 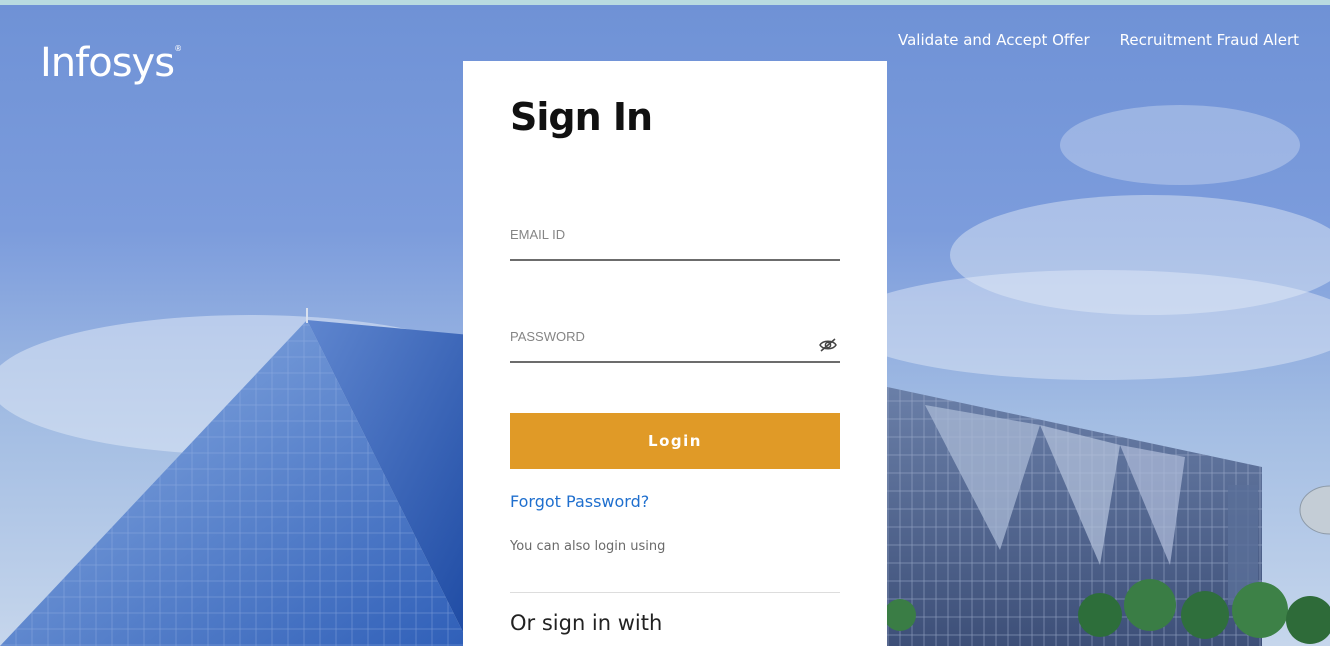 What do you see at coordinates (581, 117) in the screenshot?
I see `page-title: Sign In` at bounding box center [581, 117].